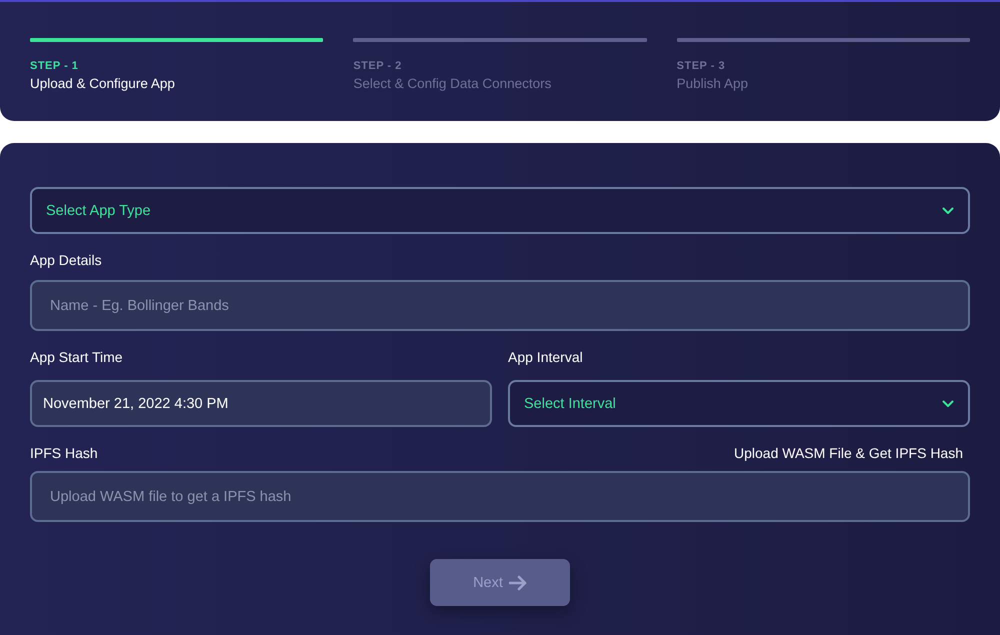  Describe the element at coordinates (76, 357) in the screenshot. I see `field-label: App Start Time` at that location.